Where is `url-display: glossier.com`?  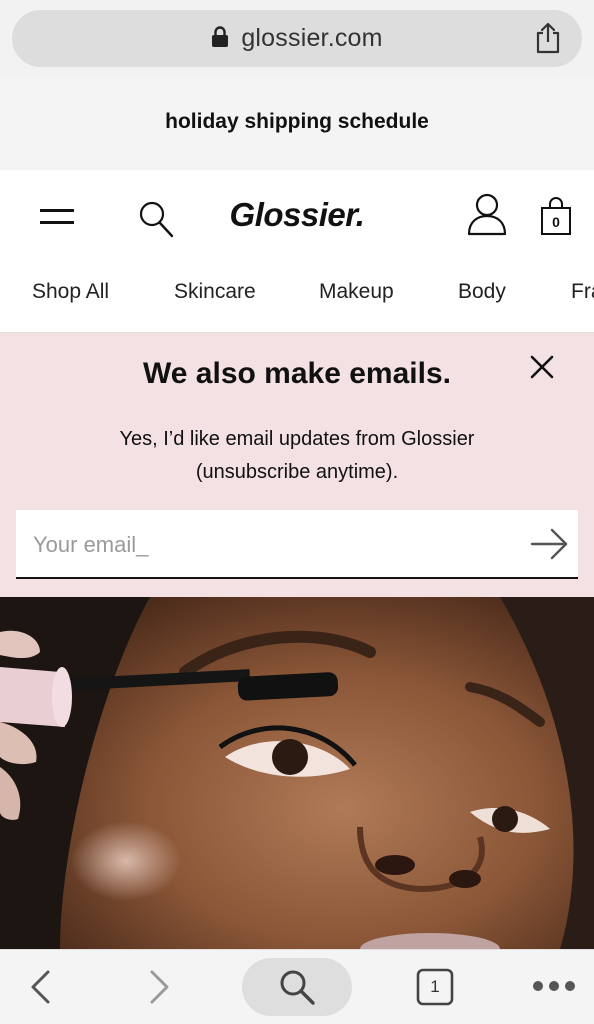
url-display: glossier.com is located at coordinates (297, 38).